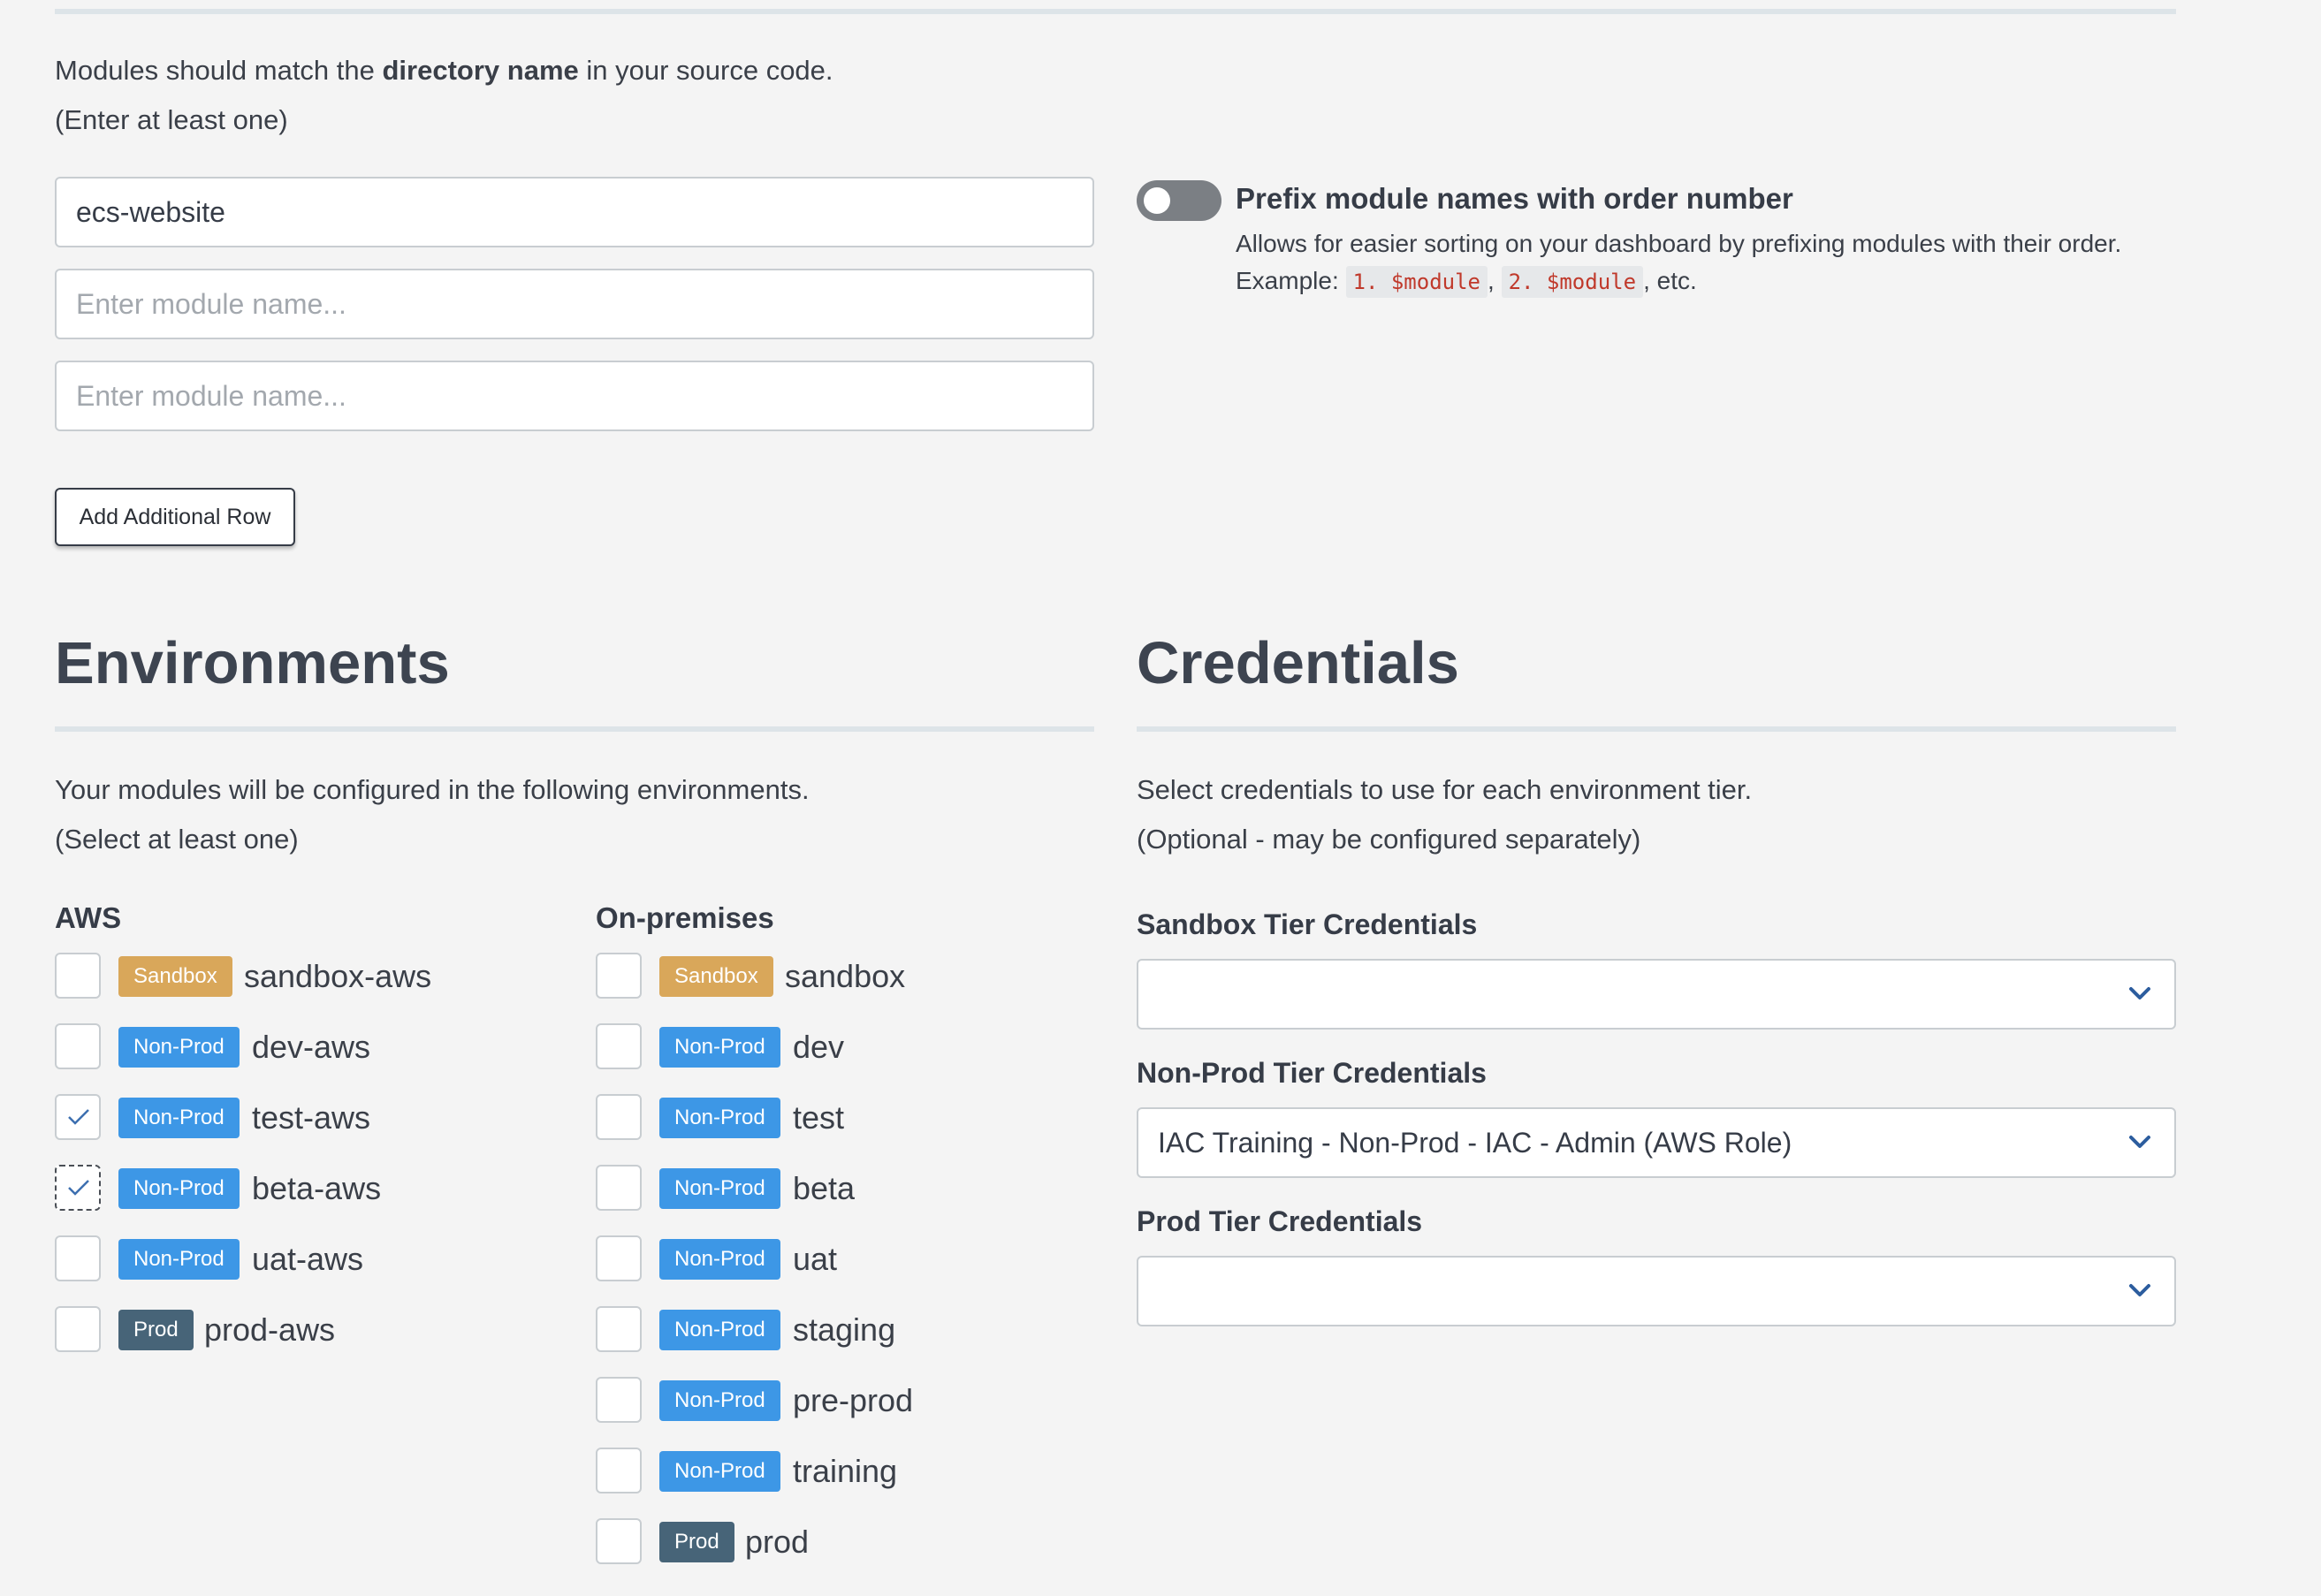 The image size is (2321, 1596). Describe the element at coordinates (312, 1047) in the screenshot. I see `env-name: dev-aws` at that location.